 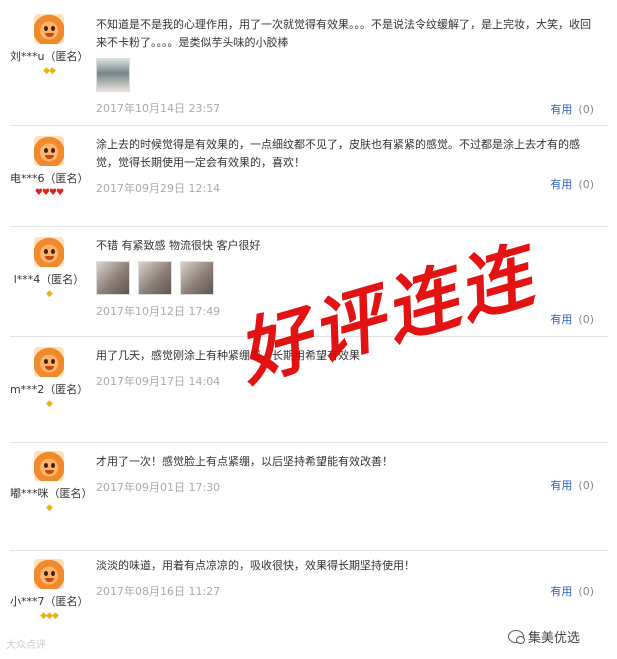 I want to click on reviewer-name: 电***6（匿名）, so click(x=49, y=178).